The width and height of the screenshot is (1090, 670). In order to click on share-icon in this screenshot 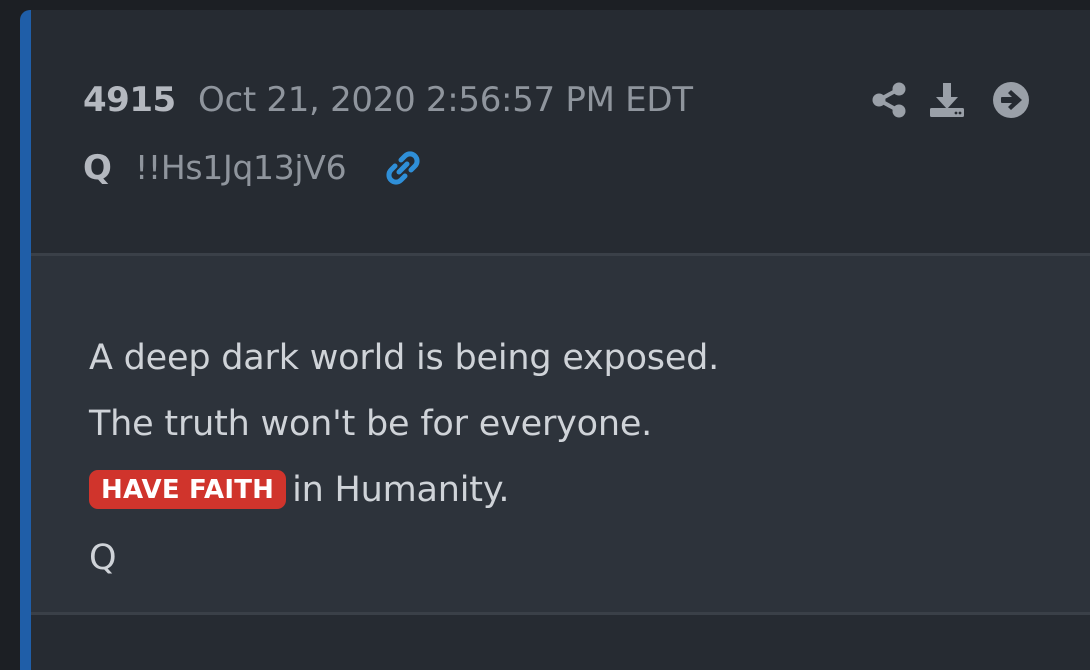, I will do `click(889, 100)`.